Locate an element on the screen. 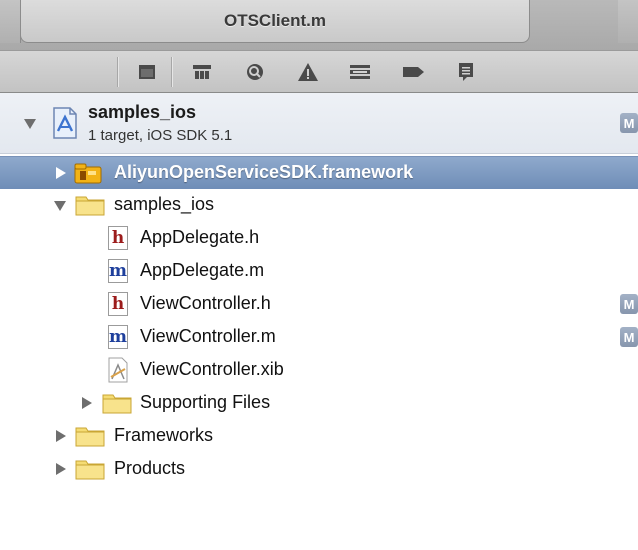 This screenshot has width=638, height=550. tree-item-label: Products is located at coordinates (150, 468).